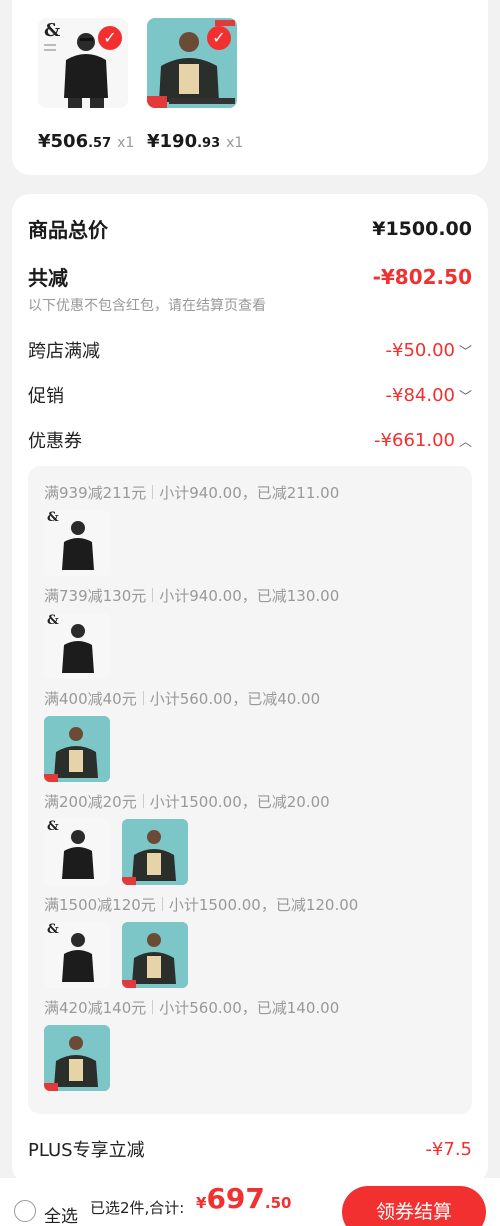 The height and width of the screenshot is (1226, 500). What do you see at coordinates (250, 228) in the screenshot?
I see `total-price-row: 商品总价 ¥1500.00` at bounding box center [250, 228].